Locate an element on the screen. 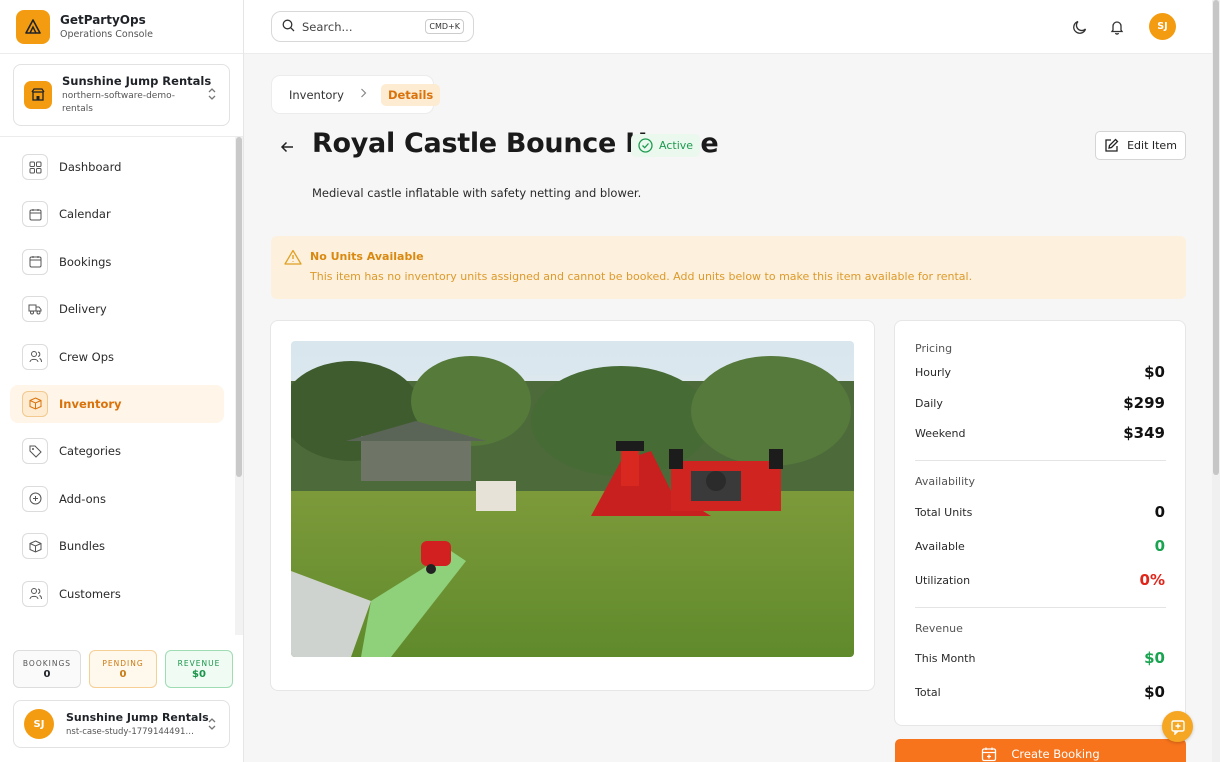 The width and height of the screenshot is (1220, 762). stat-pending: PENDING 0 is located at coordinates (123, 669).